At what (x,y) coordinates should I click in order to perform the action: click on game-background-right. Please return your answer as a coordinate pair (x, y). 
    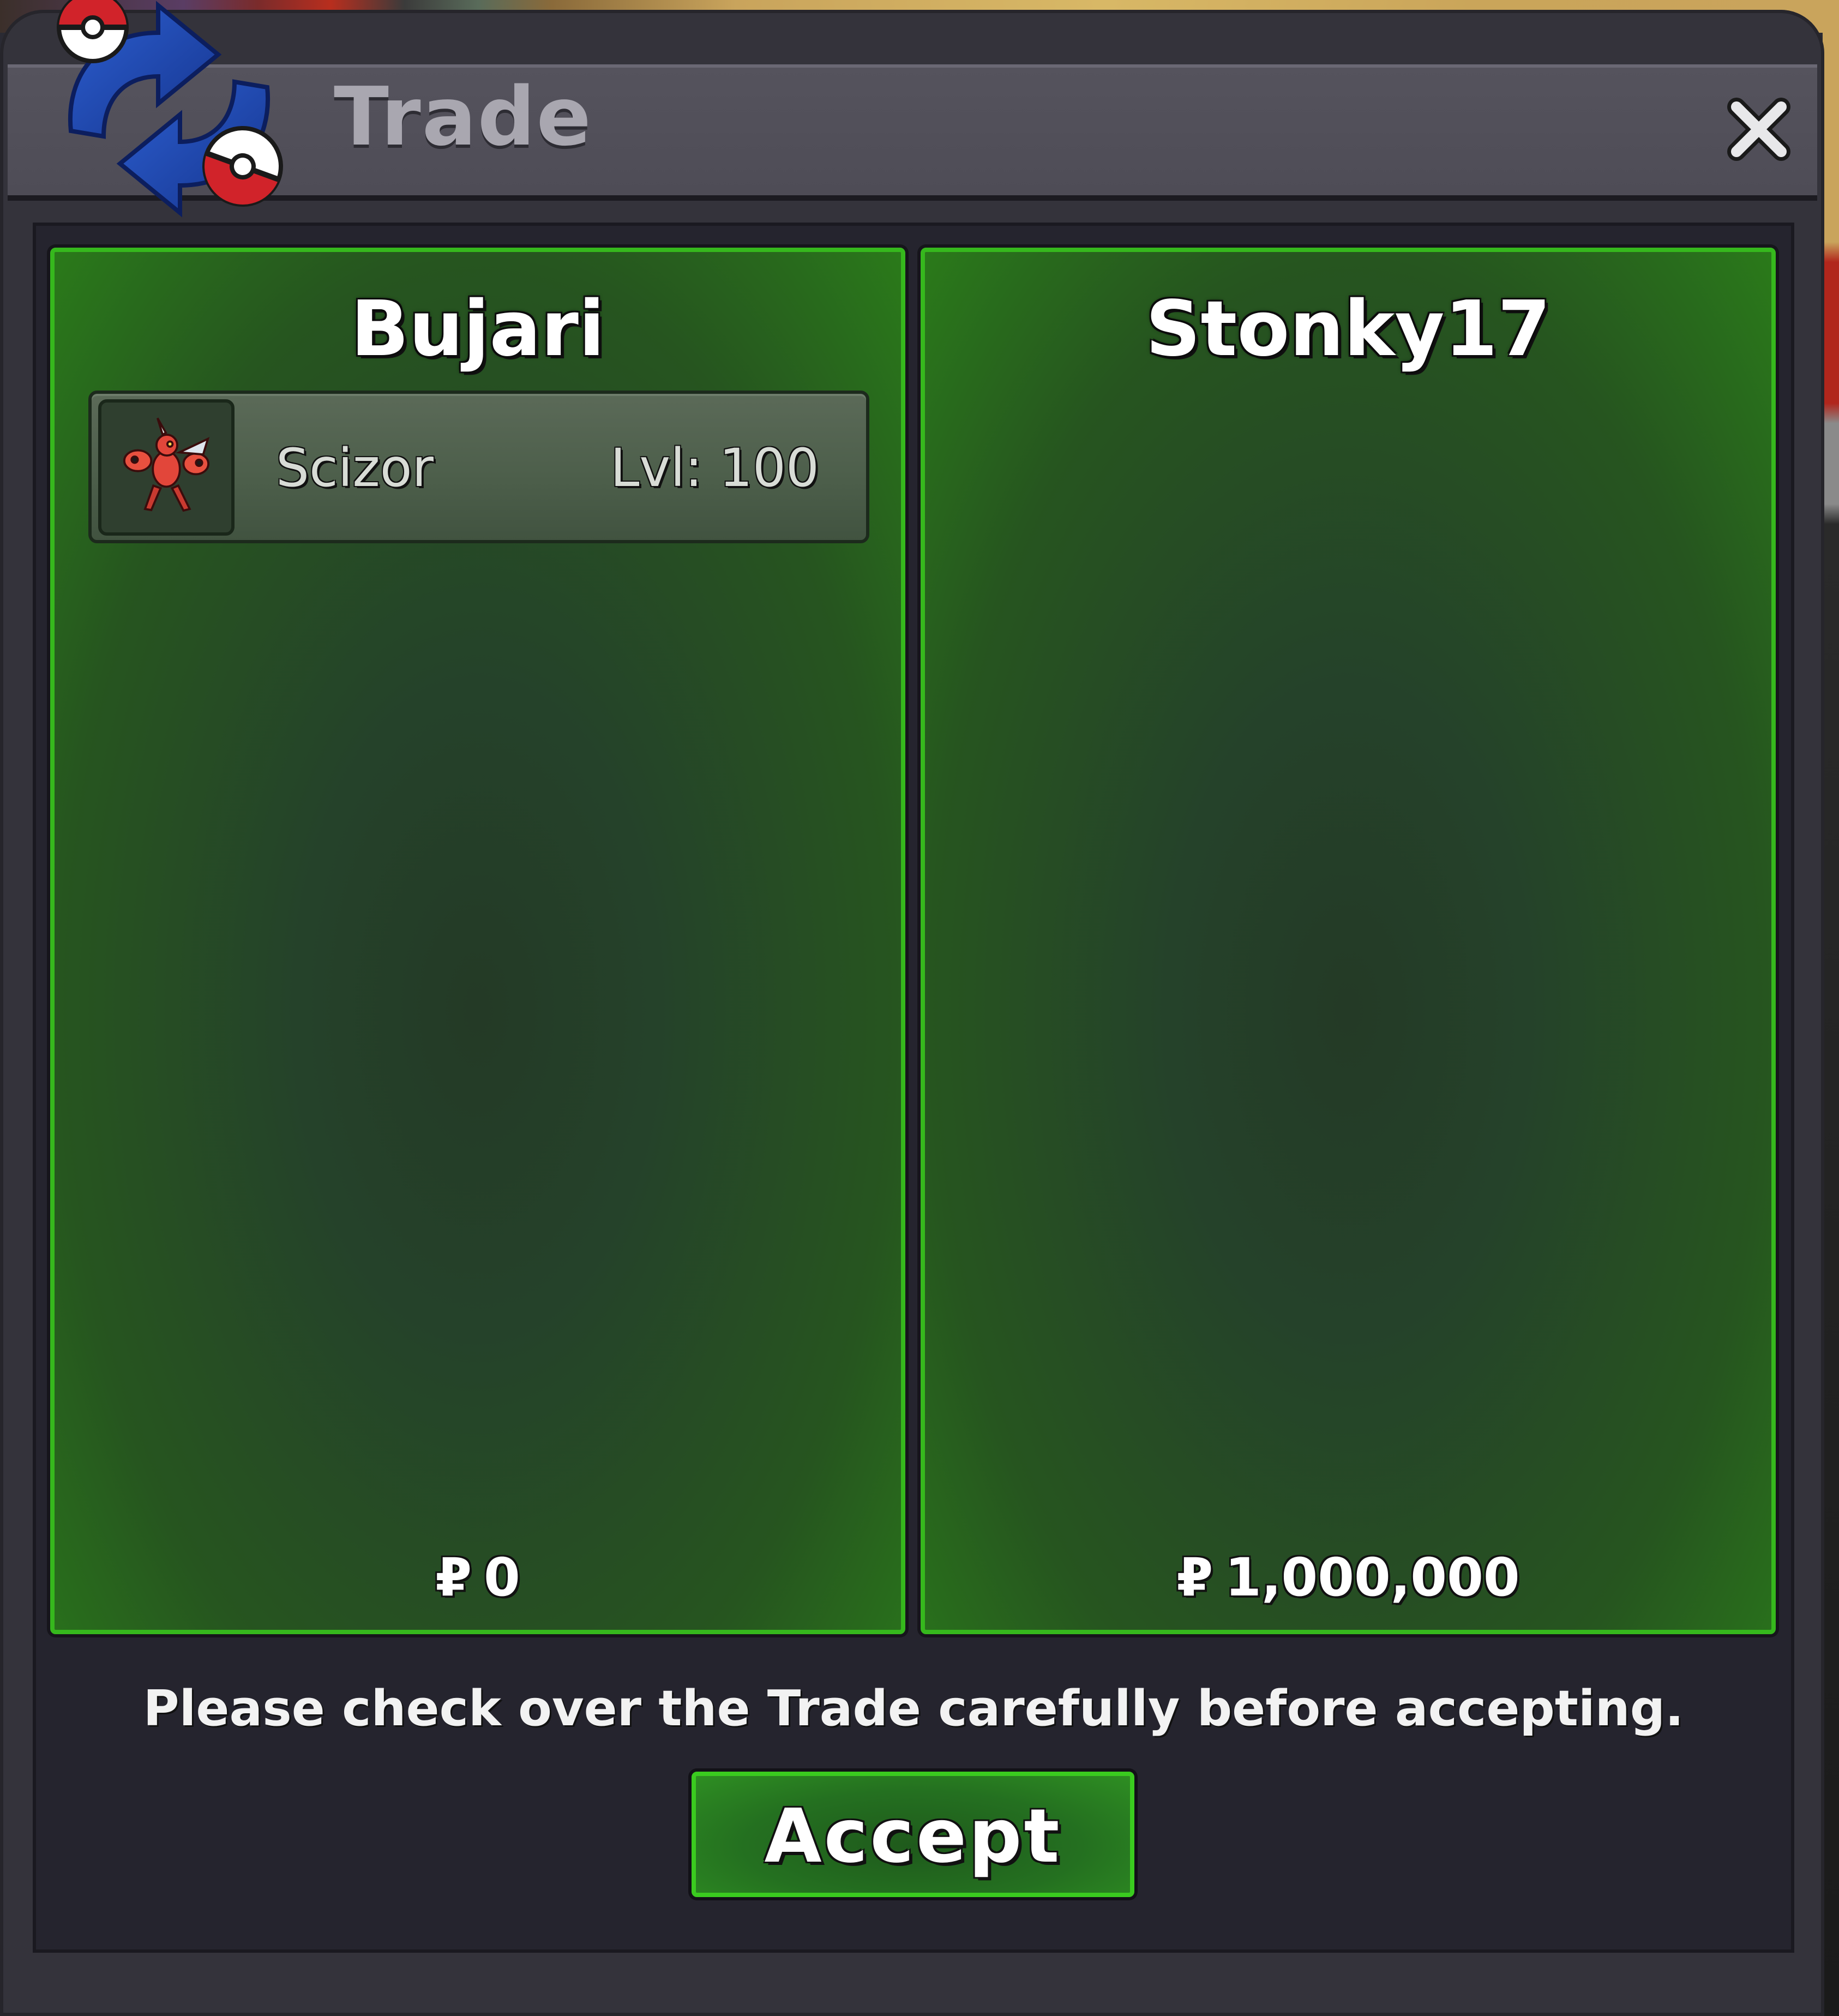
    Looking at the image, I should click on (1831, 1008).